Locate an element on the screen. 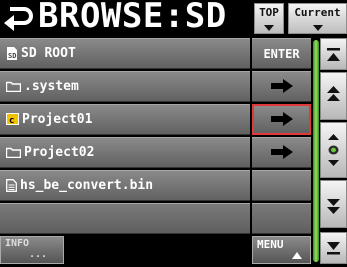 The height and width of the screenshot is (267, 347). scroll-knob-icon is located at coordinates (333, 150).